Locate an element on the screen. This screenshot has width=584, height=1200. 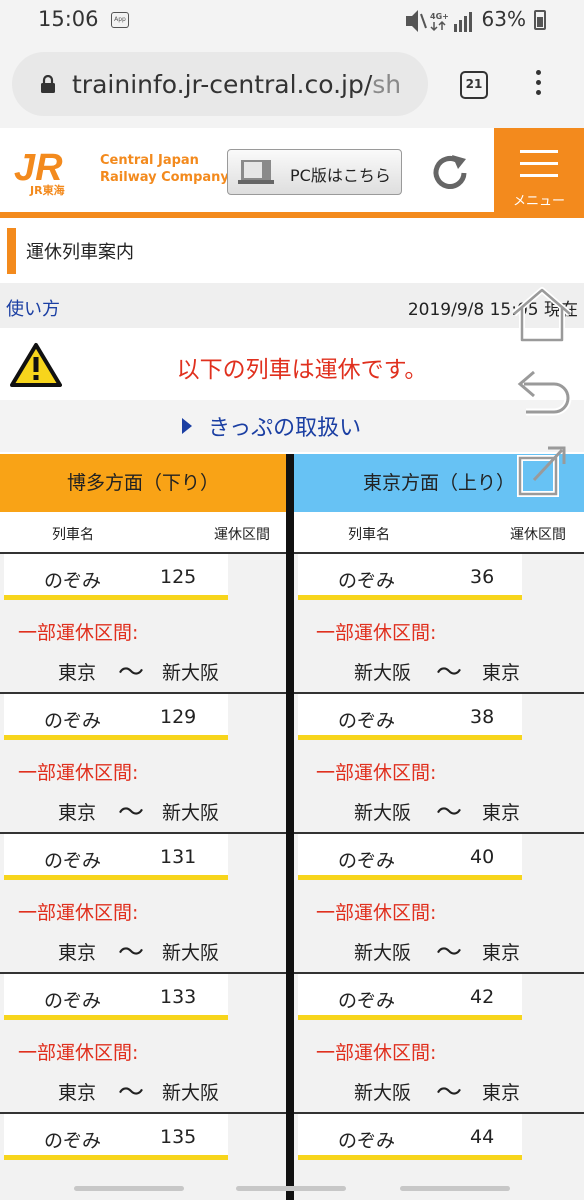
more-vert-icon is located at coordinates (538, 87).